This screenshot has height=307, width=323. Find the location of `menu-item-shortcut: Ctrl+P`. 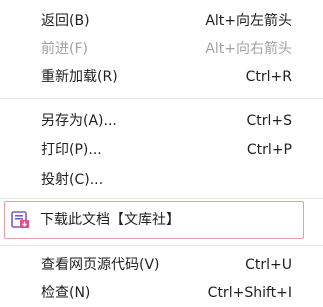

menu-item-shortcut: Ctrl+P is located at coordinates (269, 150).